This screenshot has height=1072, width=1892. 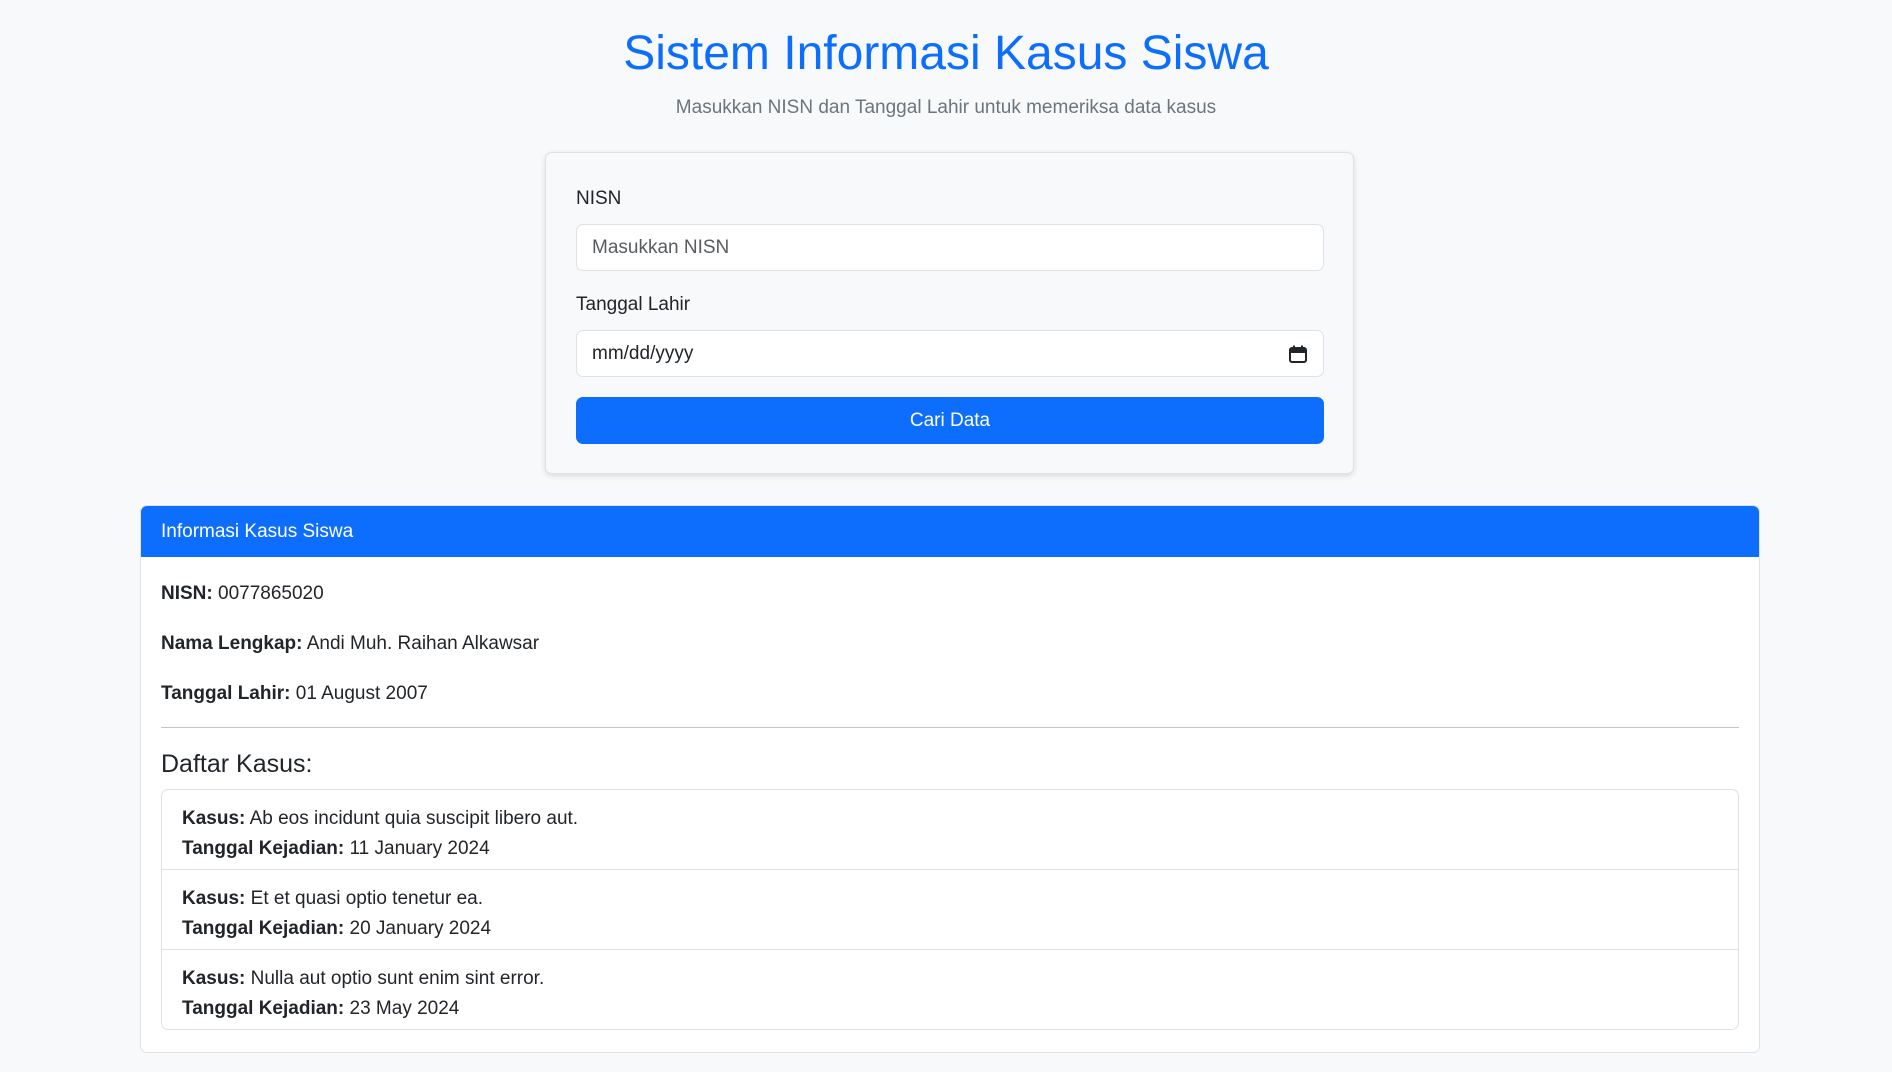 What do you see at coordinates (226, 693) in the screenshot?
I see `info-dob-label: Tanggal Lahir:` at bounding box center [226, 693].